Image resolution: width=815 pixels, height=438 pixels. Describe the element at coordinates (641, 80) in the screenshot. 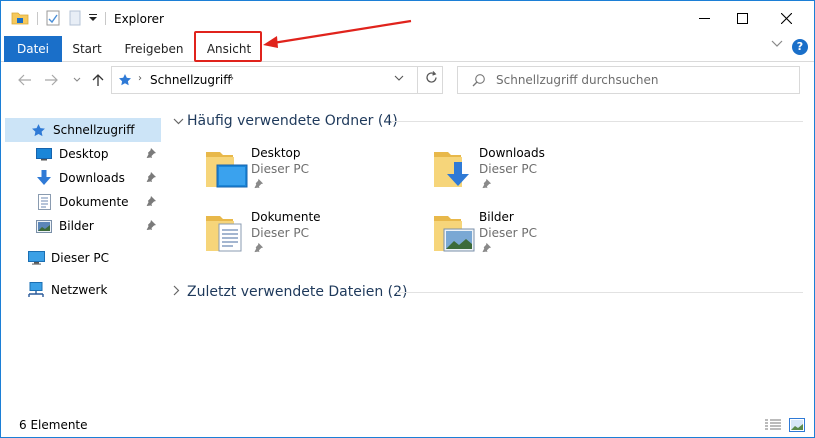

I see `search-input` at that location.